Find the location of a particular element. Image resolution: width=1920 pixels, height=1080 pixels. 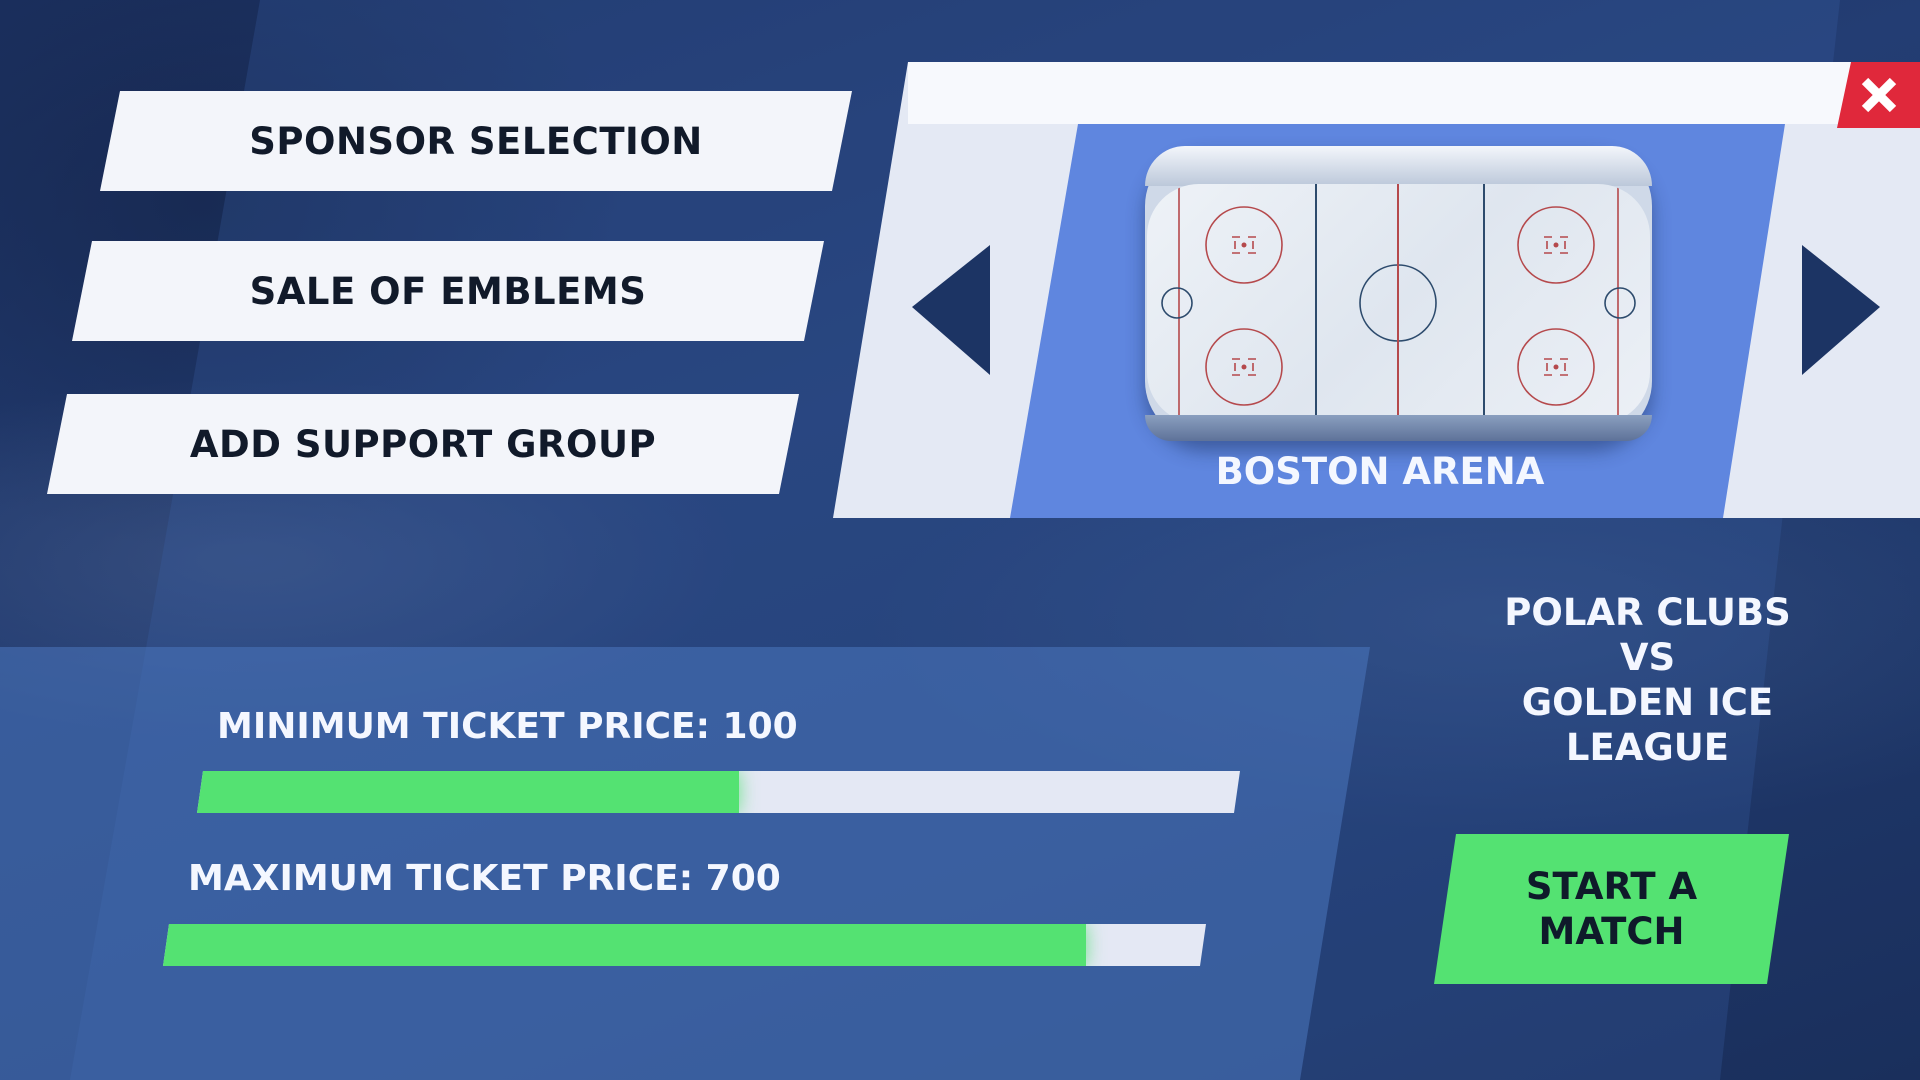

matchup-title: POLAR CLUBS VS GOLDEN ICE LEAGUE is located at coordinates (1647, 680).